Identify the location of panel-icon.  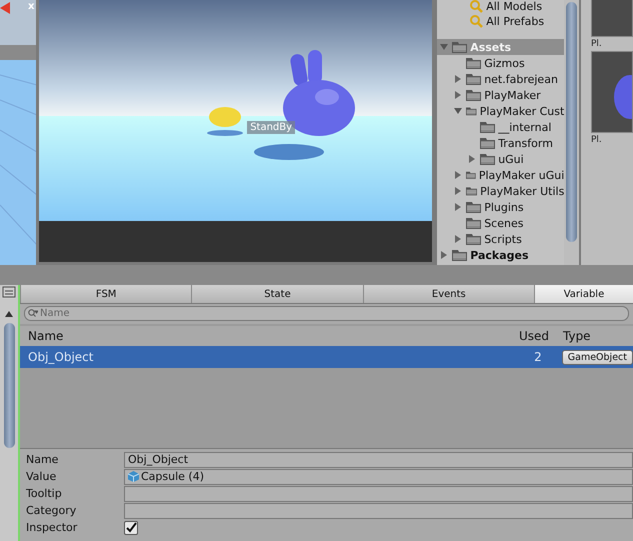
(9, 292).